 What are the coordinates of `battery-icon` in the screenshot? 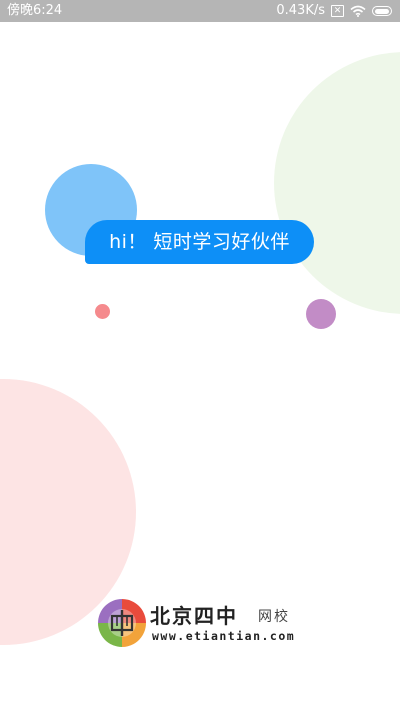 It's located at (382, 11).